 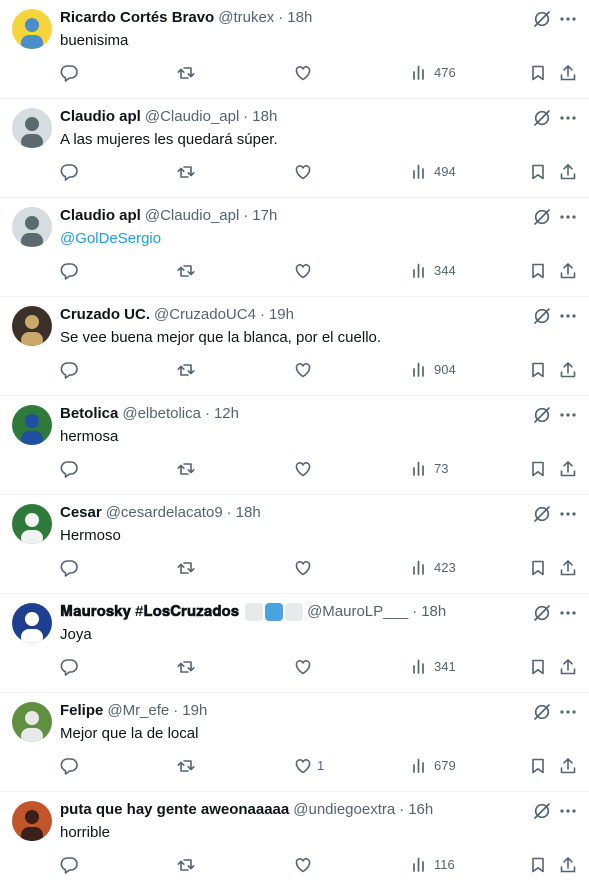 What do you see at coordinates (149, 612) in the screenshot?
I see `display-name: 𝐌𝐚𝐮𝐫𝐨𝐬𝐤𝐲 #𝐋𝐨𝐬𝐂𝐫𝐮𝐳𝐚𝐝𝐨𝐬` at bounding box center [149, 612].